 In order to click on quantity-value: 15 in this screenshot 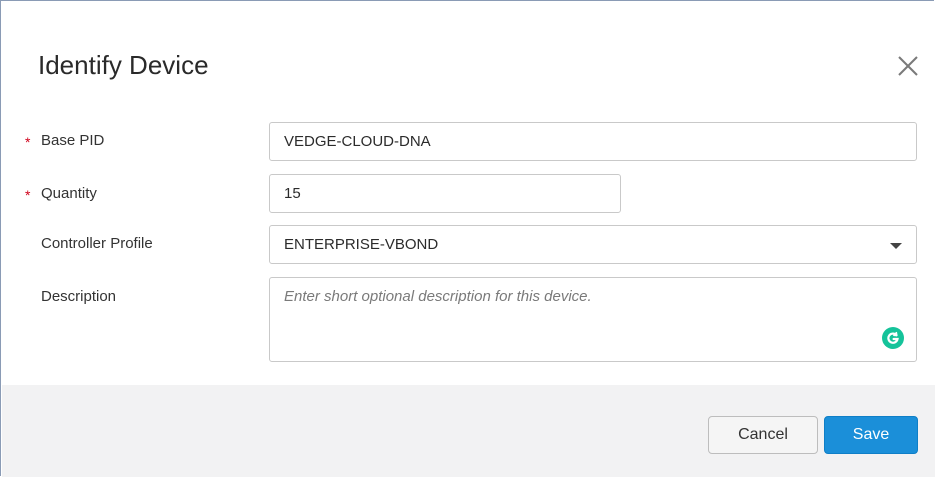, I will do `click(292, 193)`.